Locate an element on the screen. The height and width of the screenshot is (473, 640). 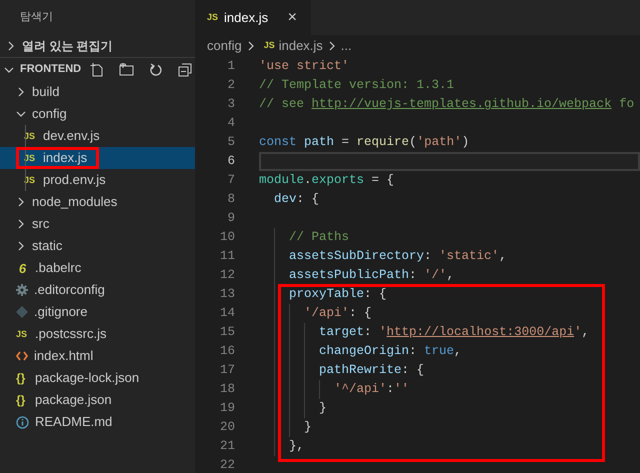
folder-item: config is located at coordinates (97, 114).